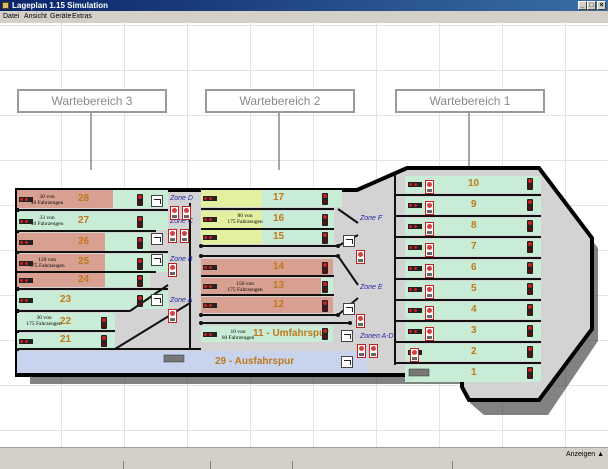 The image size is (608, 469). Describe the element at coordinates (84, 220) in the screenshot. I see `lane-label-27: 27` at that location.